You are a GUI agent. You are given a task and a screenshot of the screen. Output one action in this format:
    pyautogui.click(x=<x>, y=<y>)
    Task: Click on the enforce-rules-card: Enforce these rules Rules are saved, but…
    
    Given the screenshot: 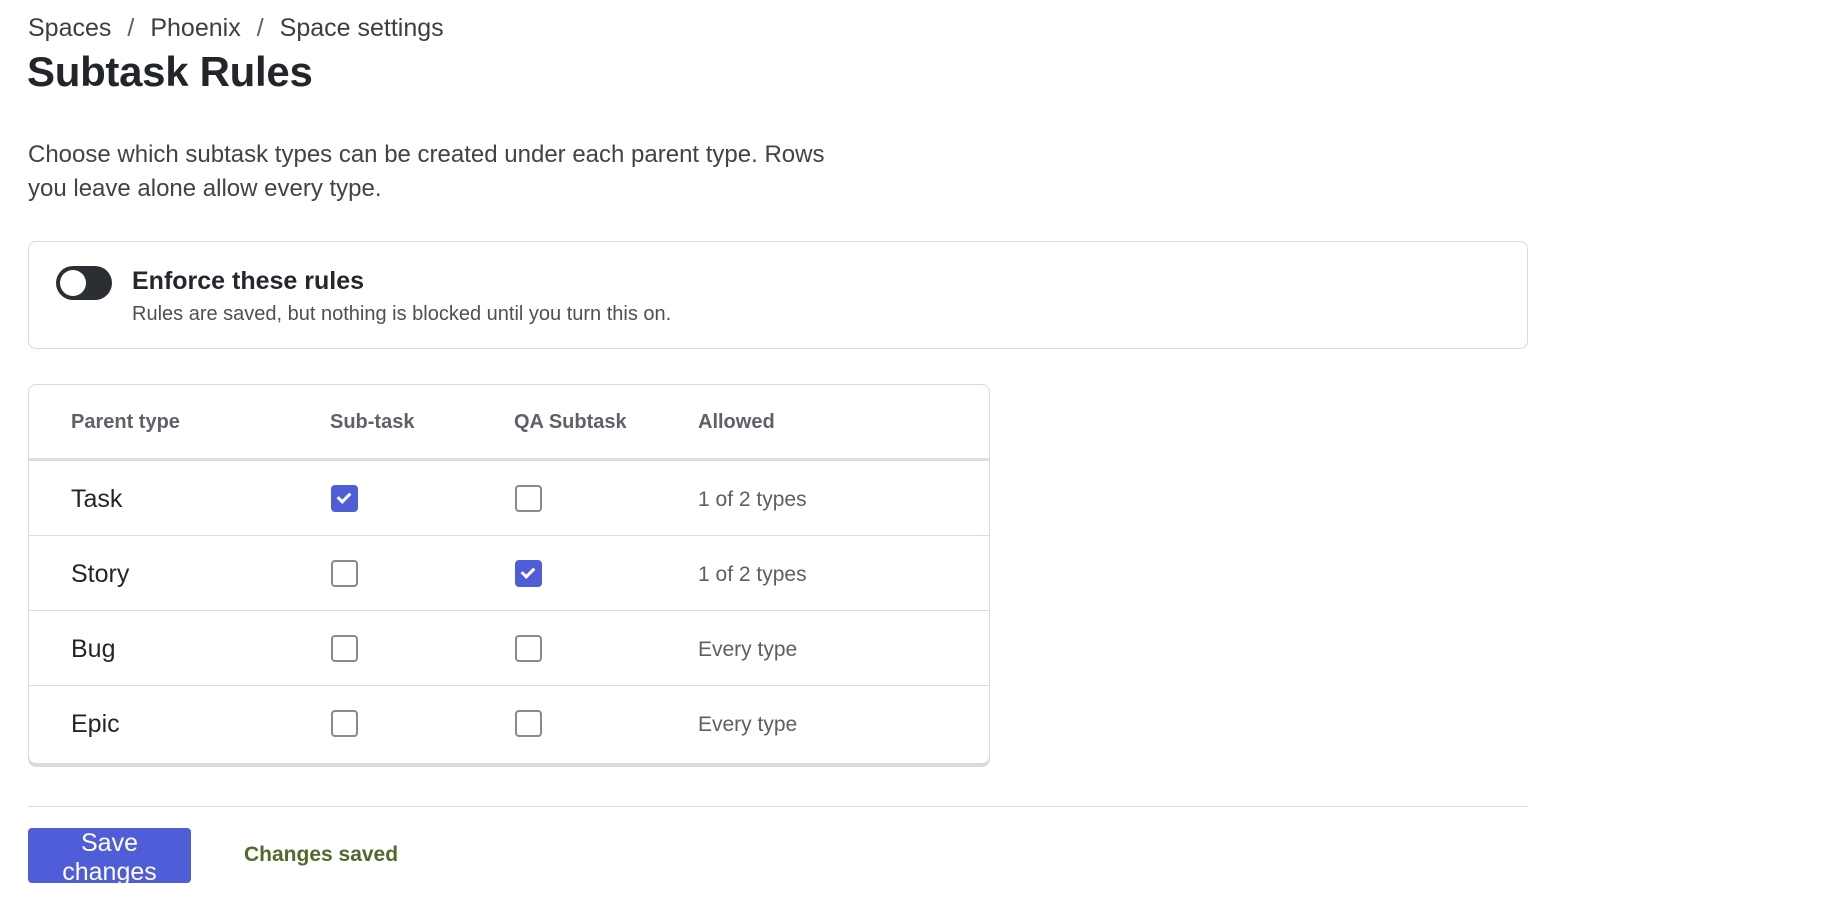 What is the action you would take?
    pyautogui.click(x=778, y=295)
    